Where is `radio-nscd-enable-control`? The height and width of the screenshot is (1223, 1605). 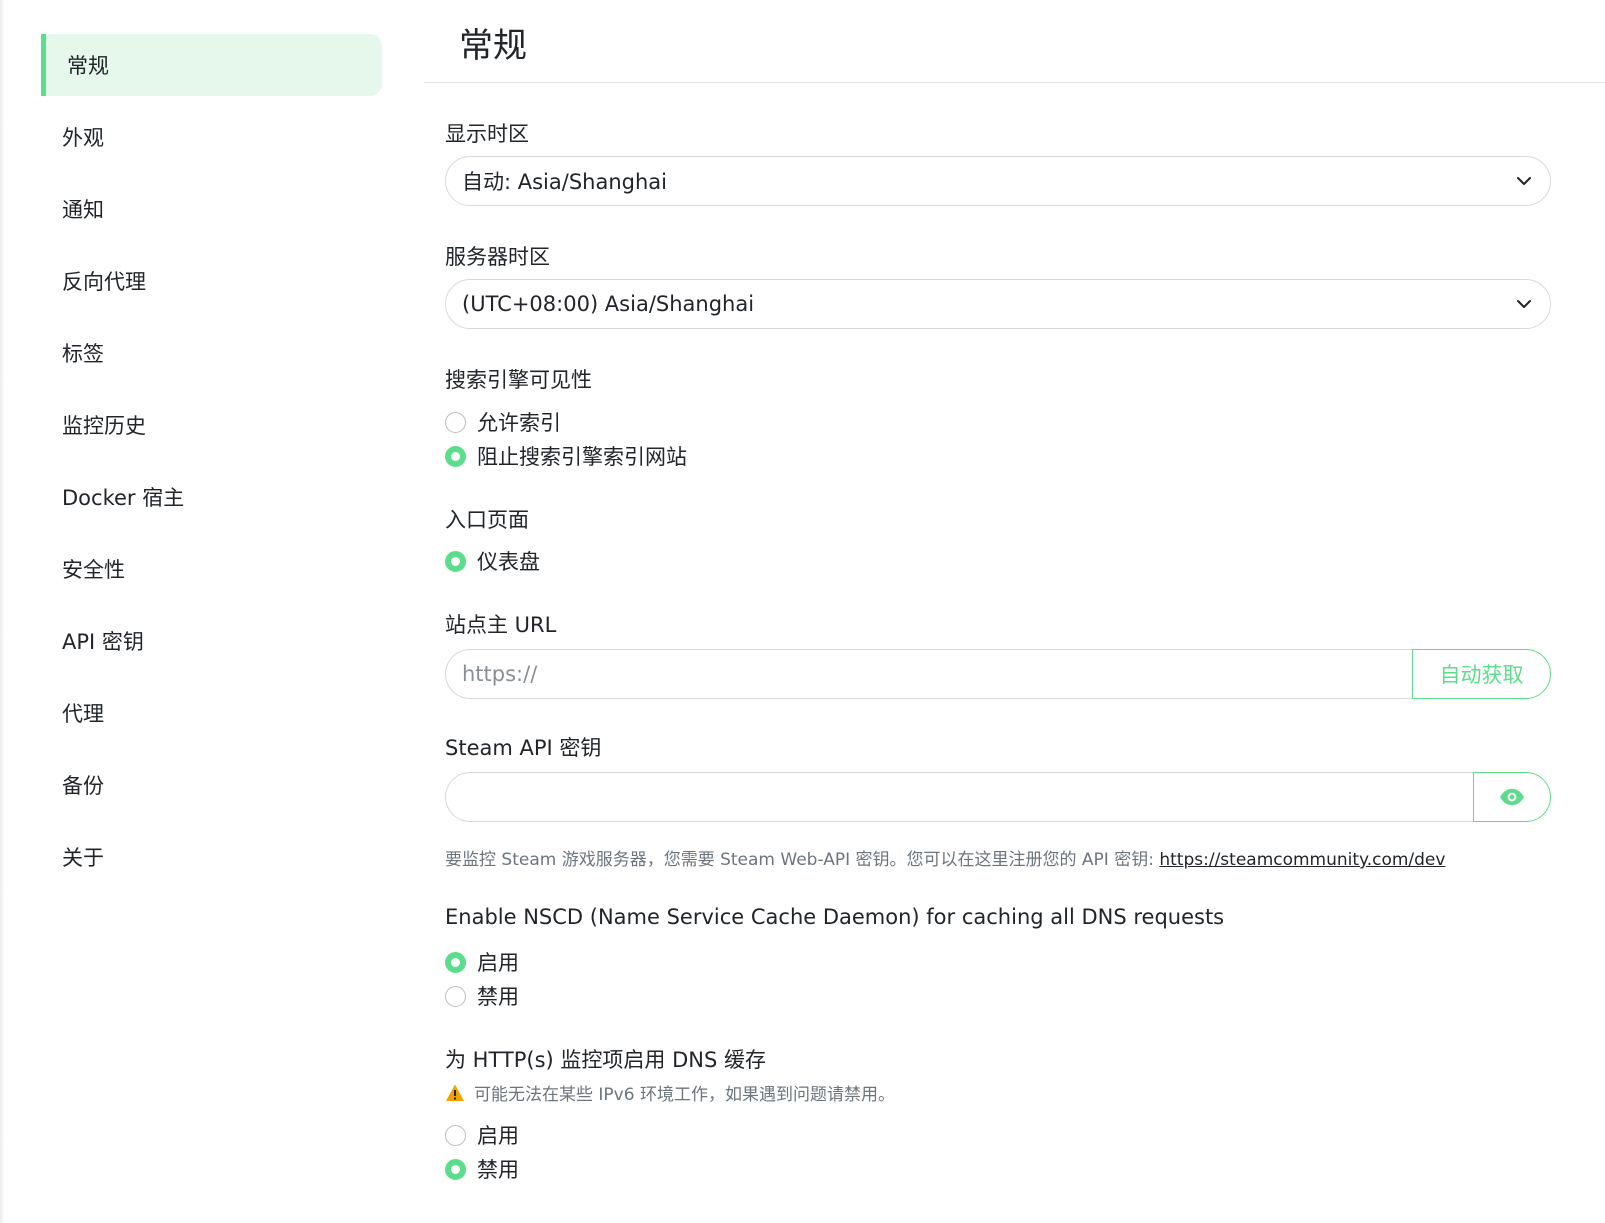 radio-nscd-enable-control is located at coordinates (455, 962).